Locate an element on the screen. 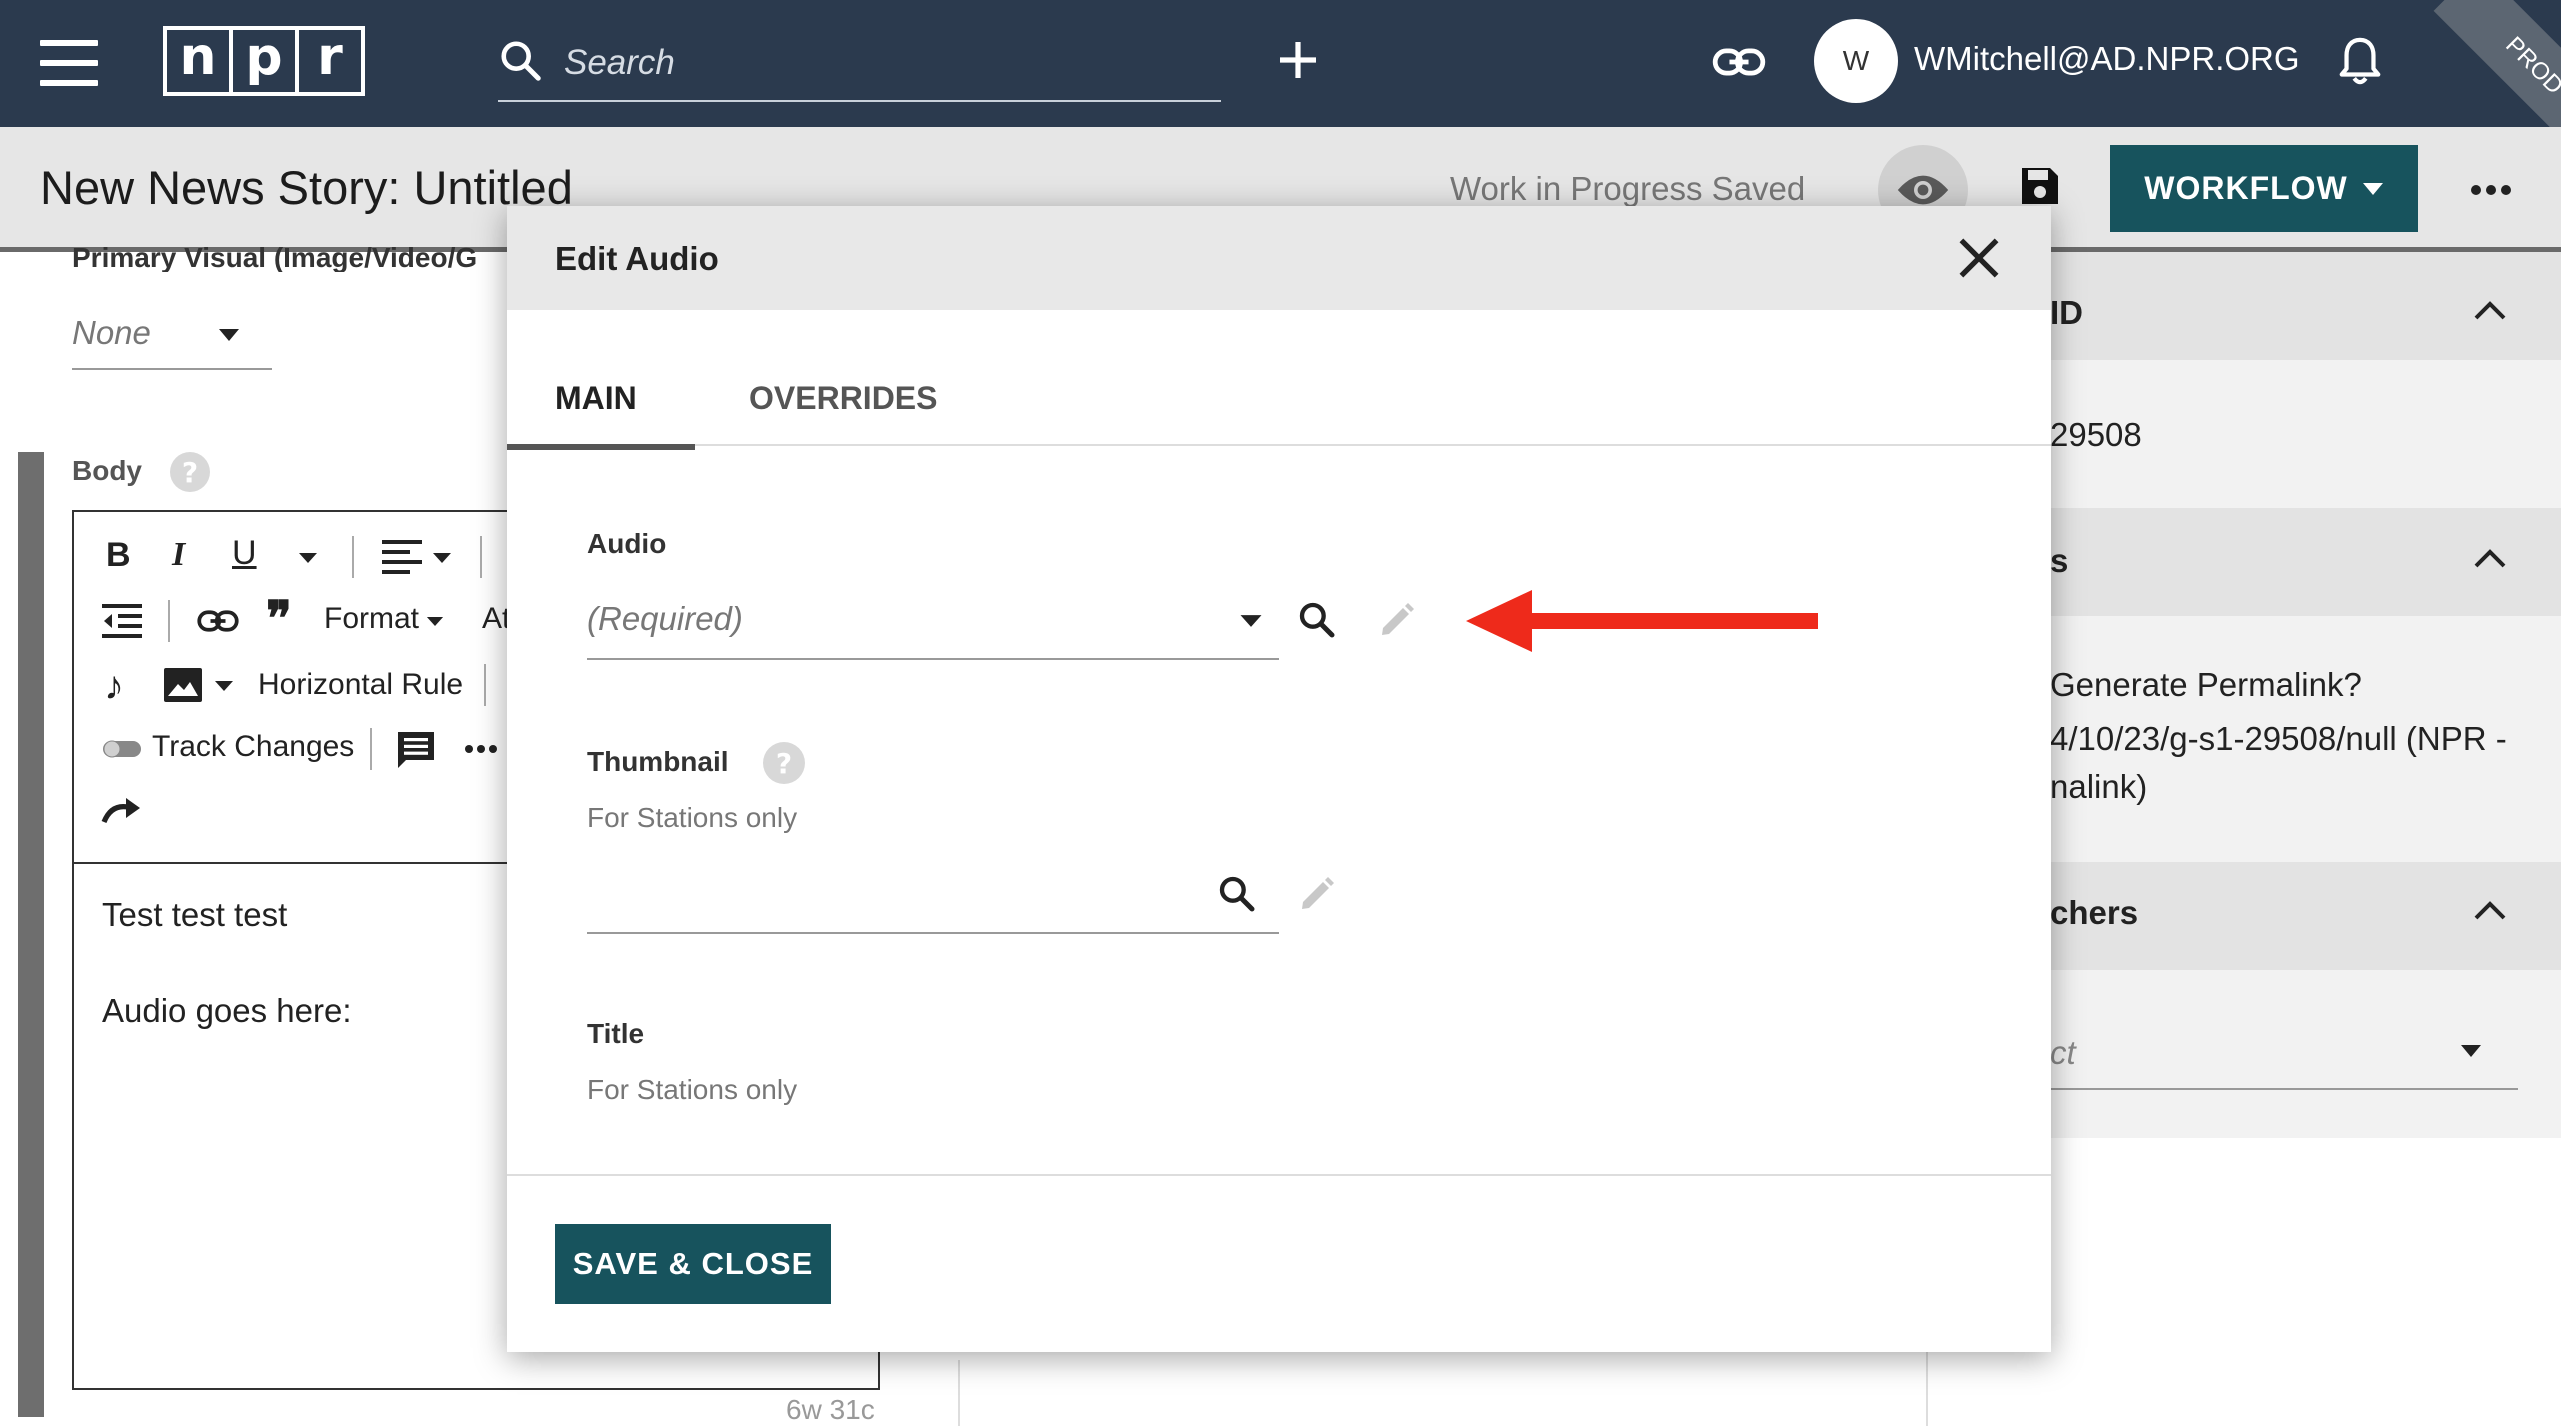 Image resolution: width=2561 pixels, height=1426 pixels. align-icon is located at coordinates (402, 556).